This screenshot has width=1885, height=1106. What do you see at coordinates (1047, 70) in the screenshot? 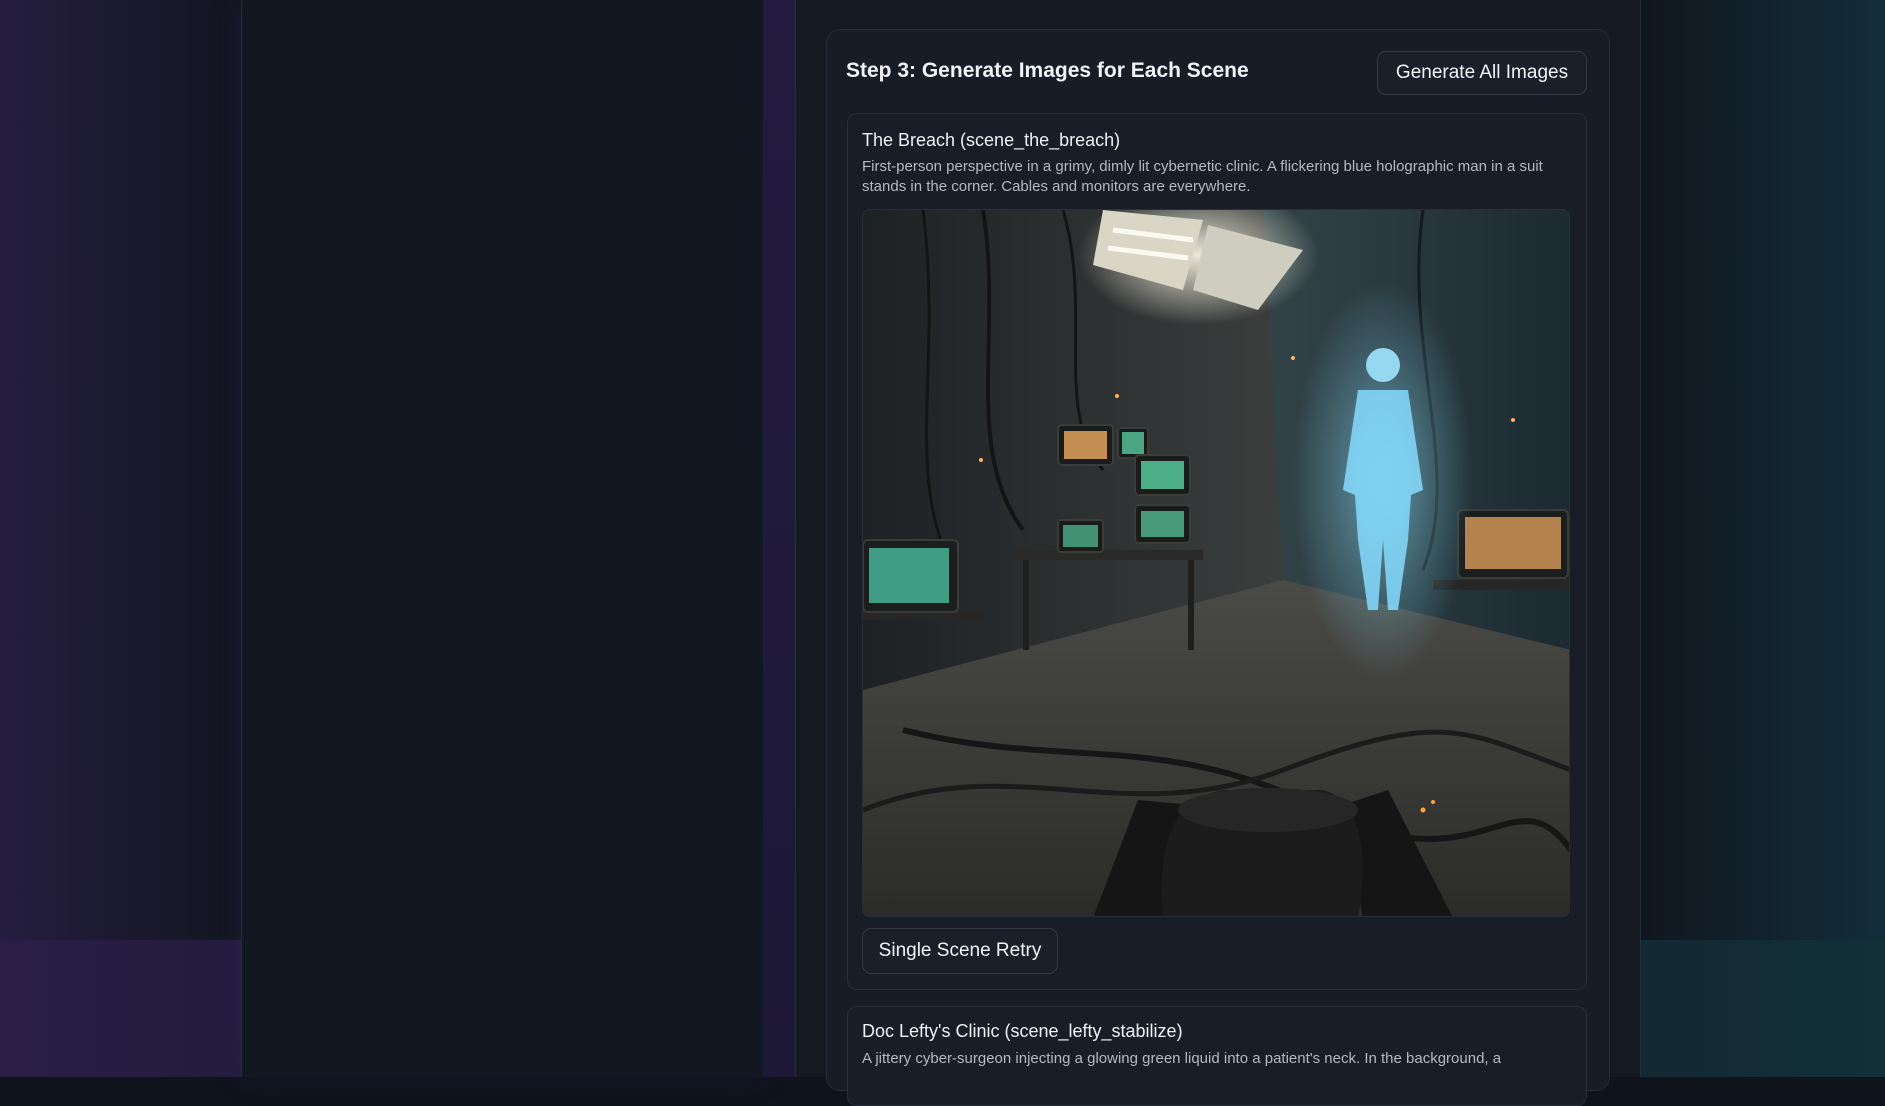
I see `step-title: Step 3: Generate Images for Each Scene` at bounding box center [1047, 70].